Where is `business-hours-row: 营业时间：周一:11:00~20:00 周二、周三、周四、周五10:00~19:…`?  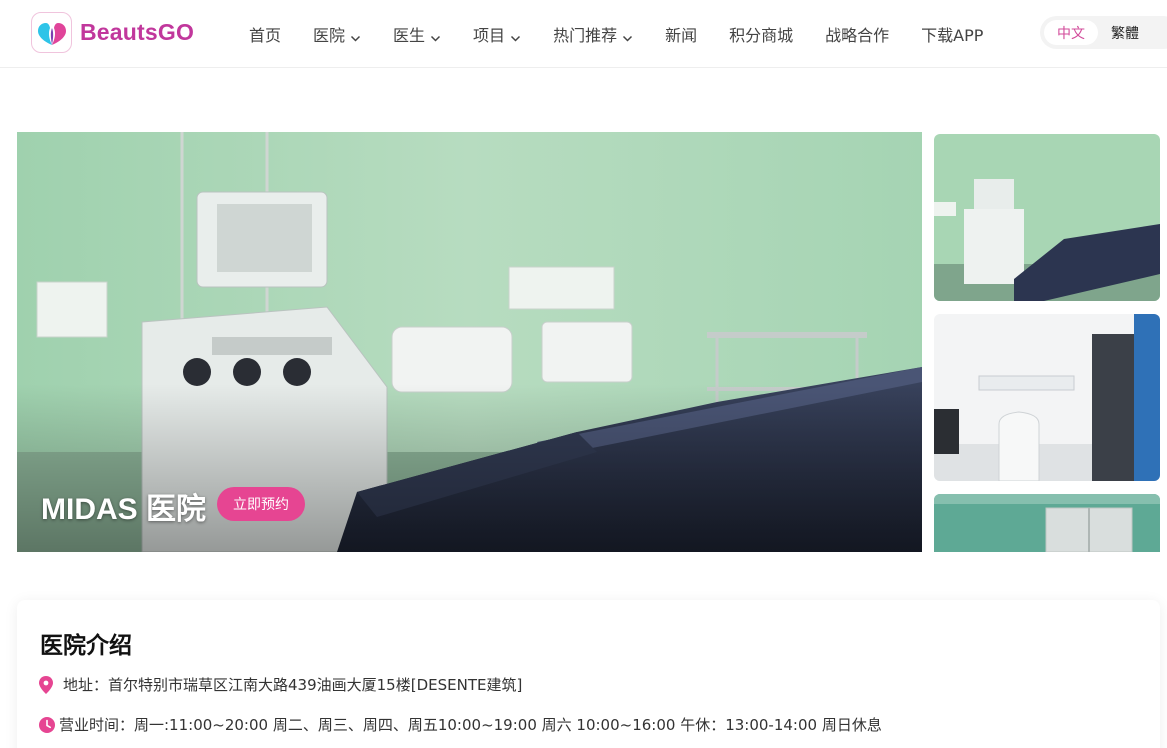 business-hours-row: 营业时间：周一:11:00~20:00 周二、周三、周四、周五10:00~19:… is located at coordinates (460, 724).